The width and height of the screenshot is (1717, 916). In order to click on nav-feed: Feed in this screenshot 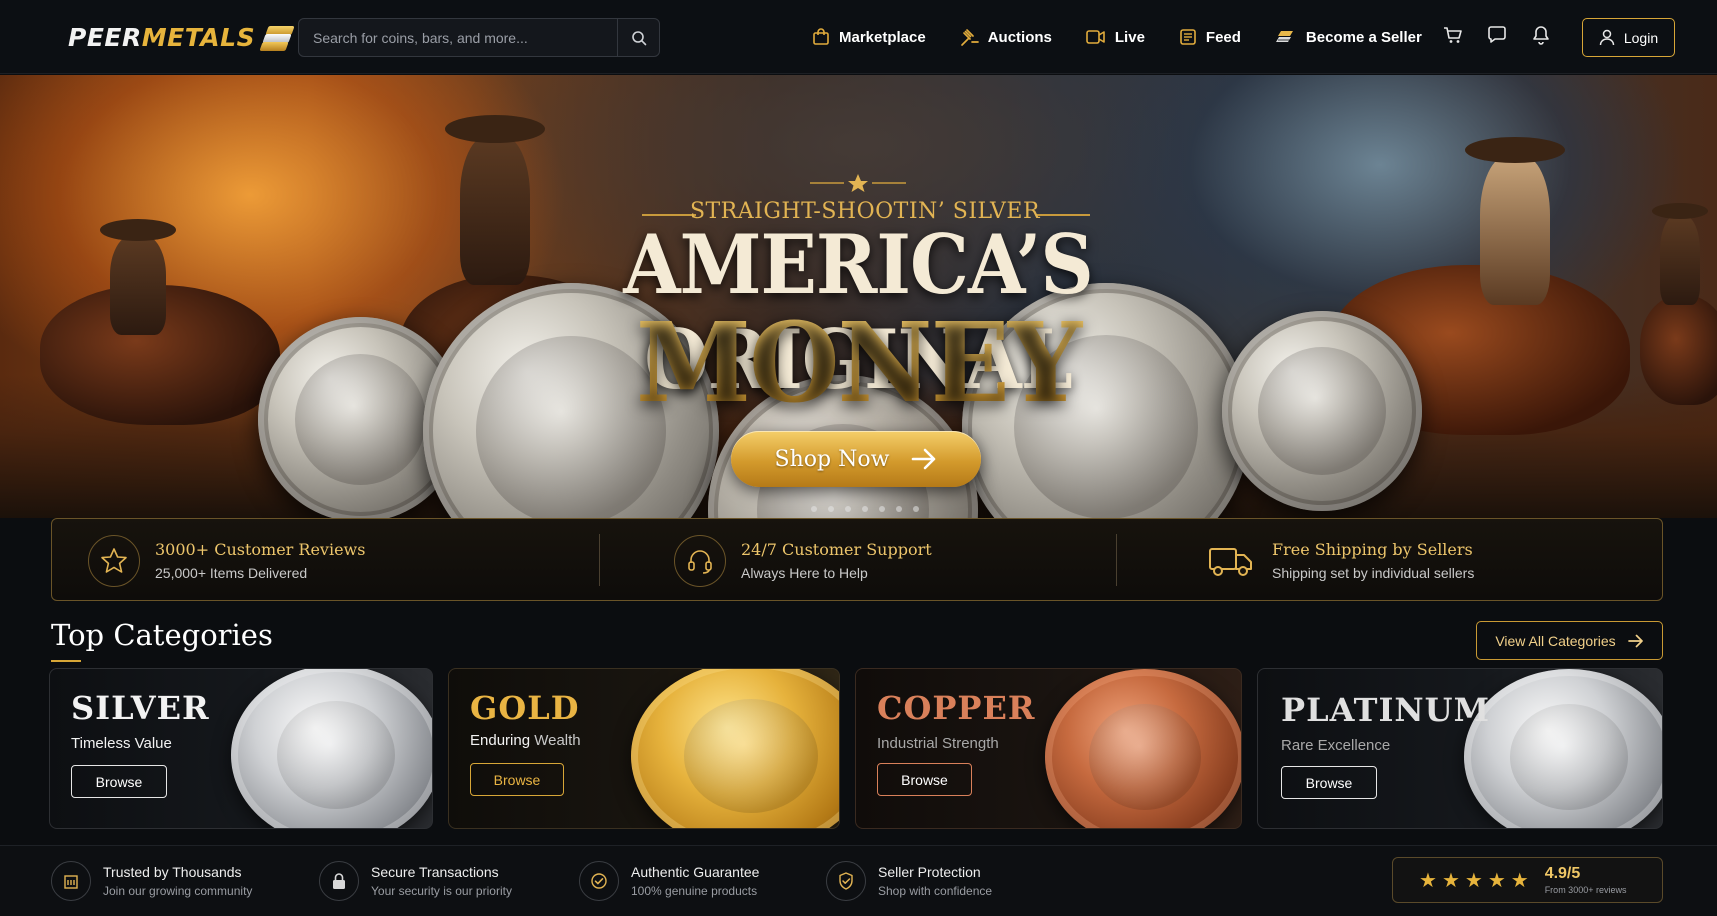, I will do `click(1210, 37)`.